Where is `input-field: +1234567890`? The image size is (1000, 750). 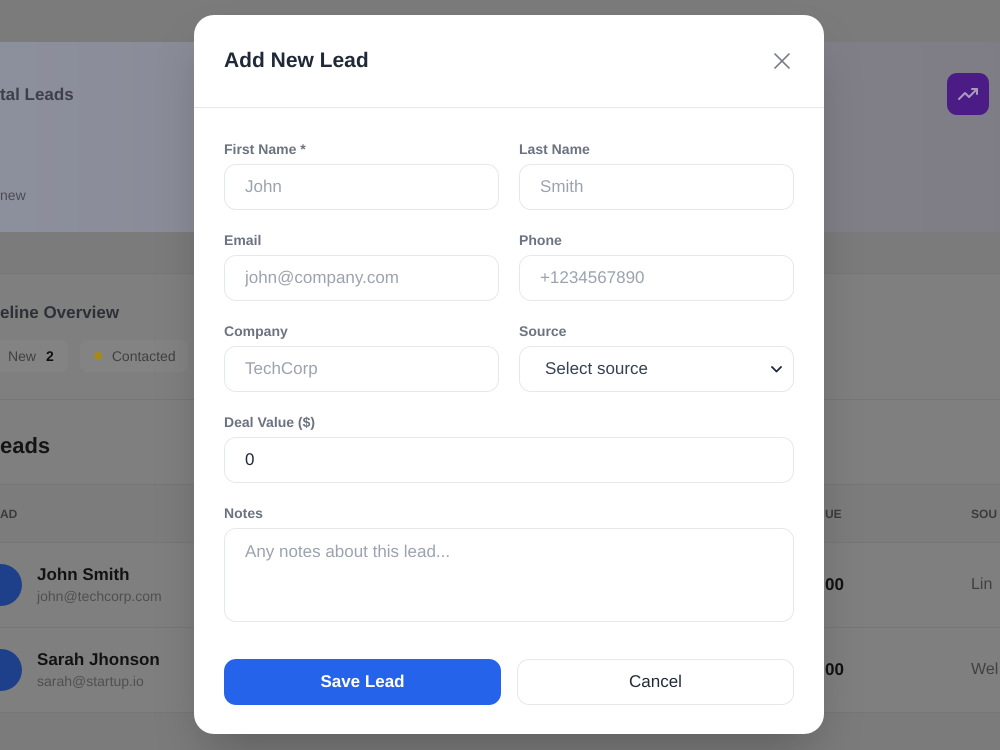 input-field: +1234567890 is located at coordinates (656, 278).